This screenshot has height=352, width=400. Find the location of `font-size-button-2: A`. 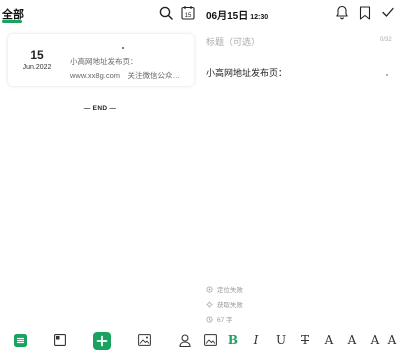

font-size-button-2: A is located at coordinates (352, 340).